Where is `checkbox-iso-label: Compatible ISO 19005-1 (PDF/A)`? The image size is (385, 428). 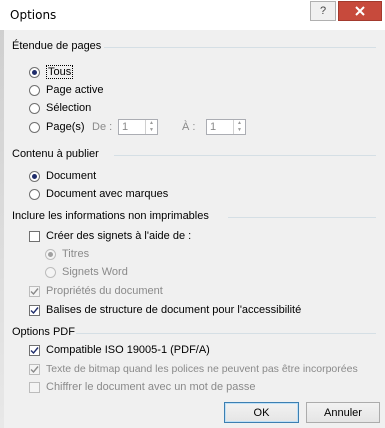
checkbox-iso-label: Compatible ISO 19005-1 (PDF/A) is located at coordinates (128, 350).